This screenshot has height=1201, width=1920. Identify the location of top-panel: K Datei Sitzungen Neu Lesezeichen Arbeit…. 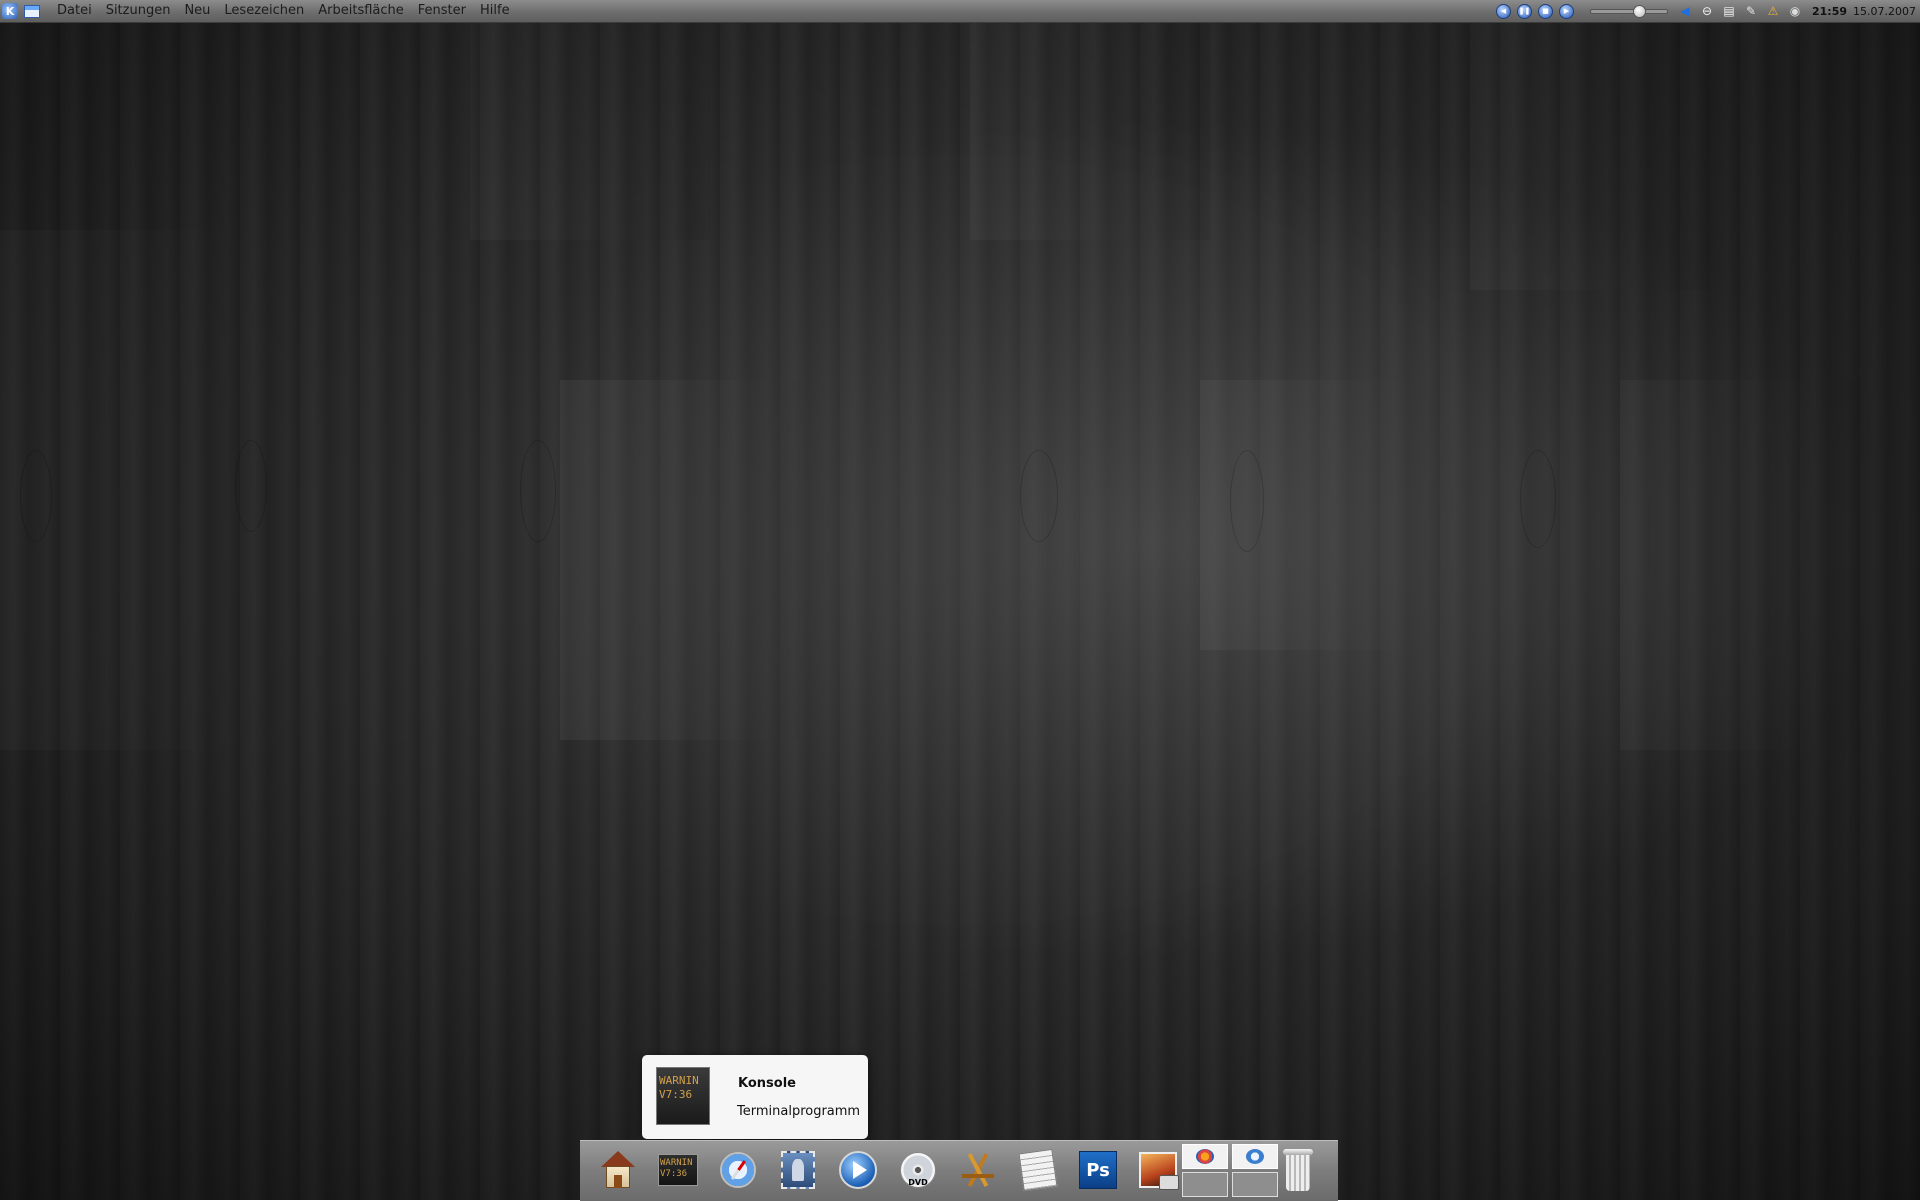
(960, 11).